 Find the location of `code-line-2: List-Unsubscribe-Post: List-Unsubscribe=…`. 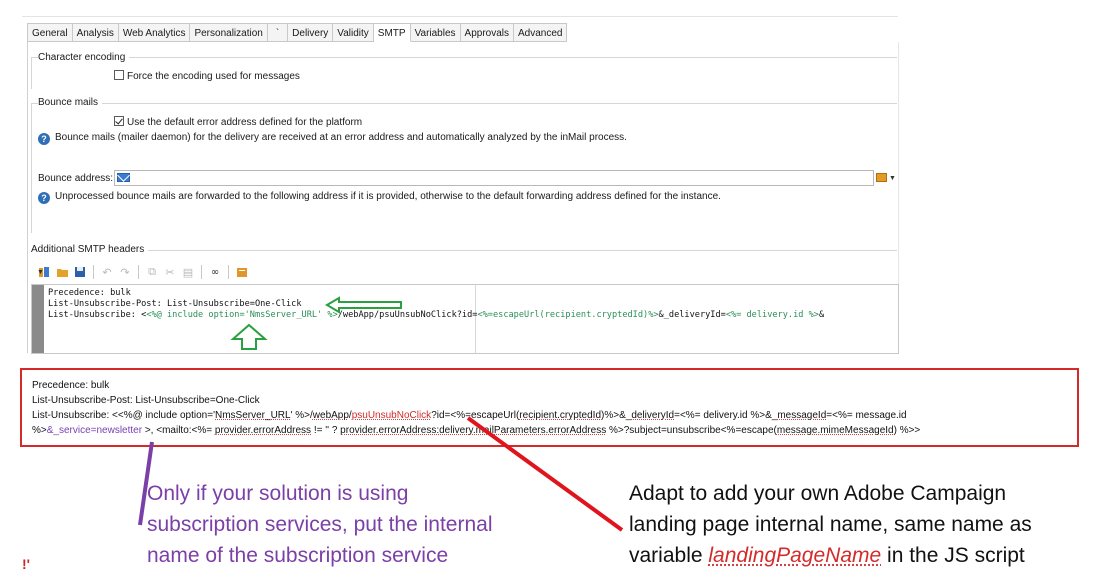

code-line-2: List-Unsubscribe-Post: List-Unsubscribe=… is located at coordinates (175, 304).